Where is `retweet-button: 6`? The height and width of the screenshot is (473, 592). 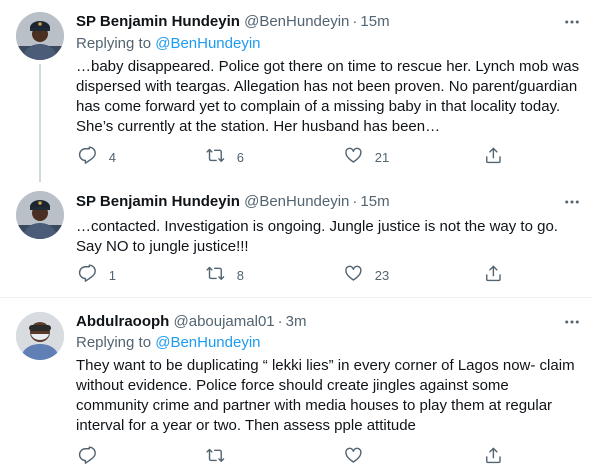
retweet-button: 6 is located at coordinates (225, 158).